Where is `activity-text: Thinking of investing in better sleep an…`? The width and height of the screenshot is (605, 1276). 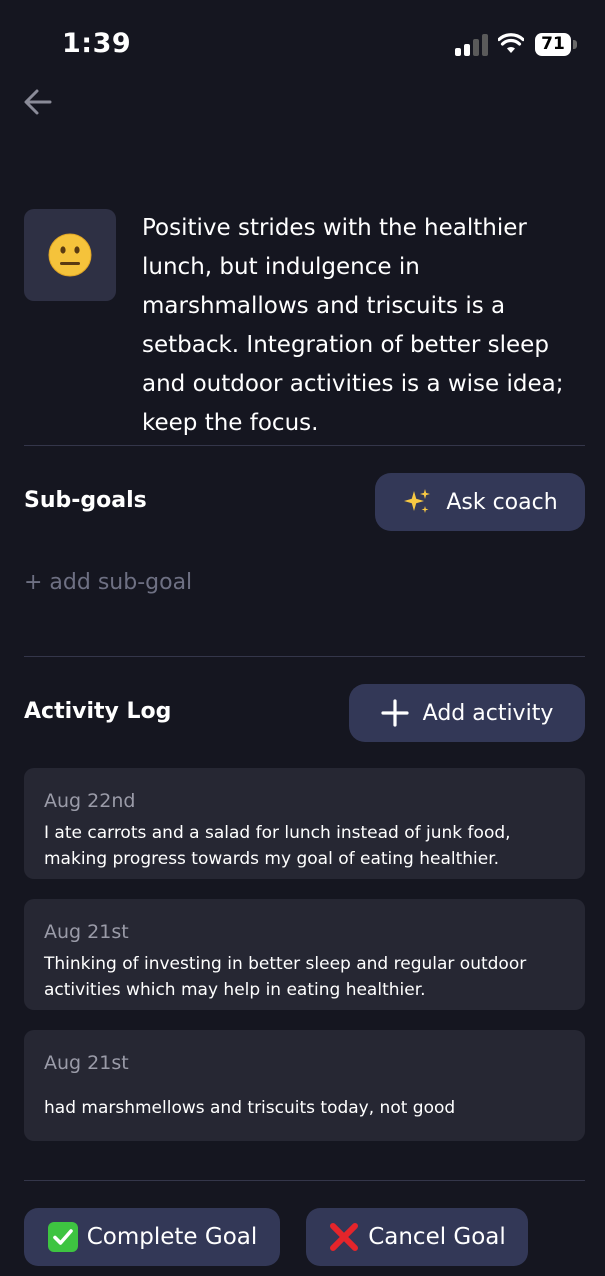 activity-text: Thinking of investing in better sleep an… is located at coordinates (285, 977).